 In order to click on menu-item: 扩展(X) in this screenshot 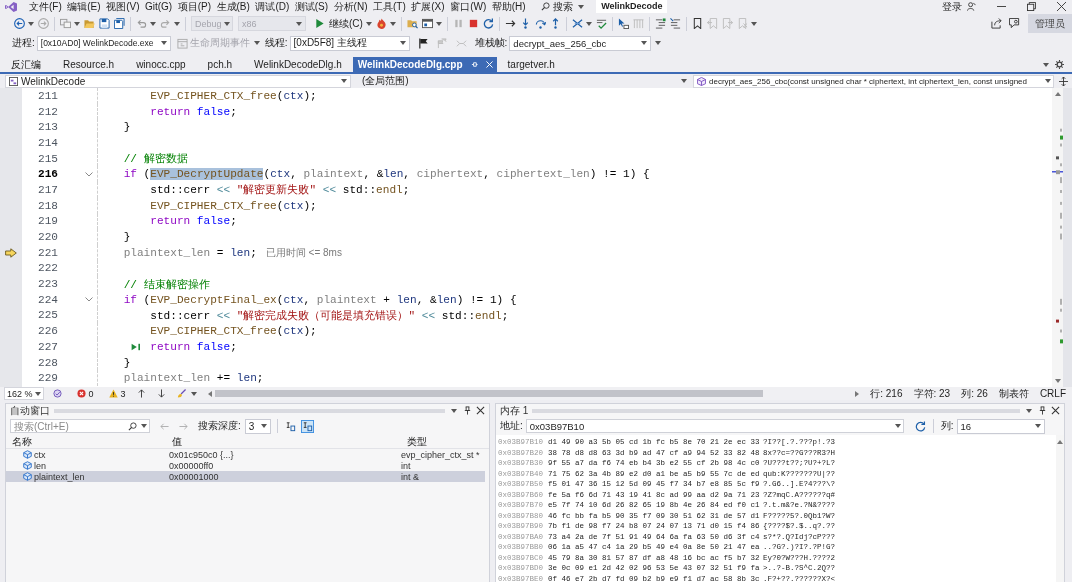, I will do `click(428, 6)`.